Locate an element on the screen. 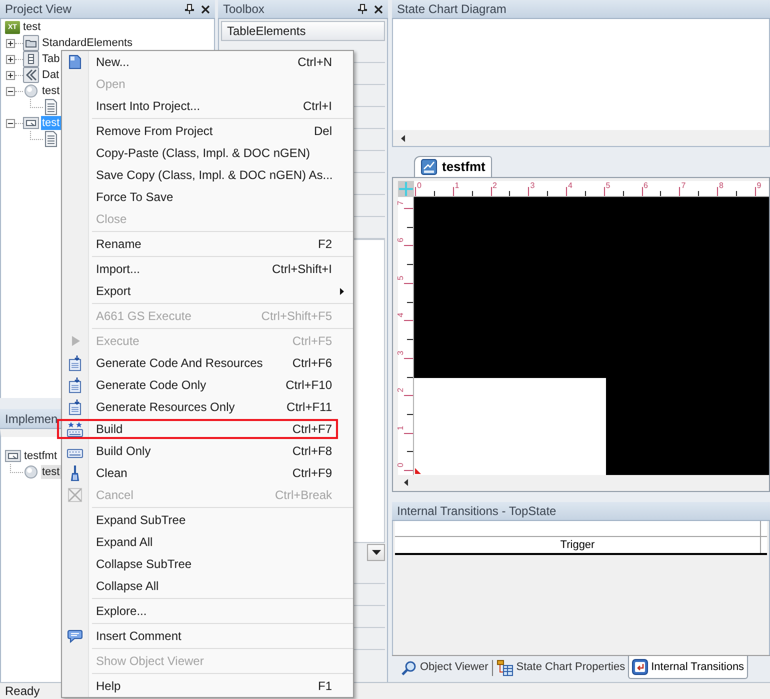  crossed-box-icon is located at coordinates (75, 495).